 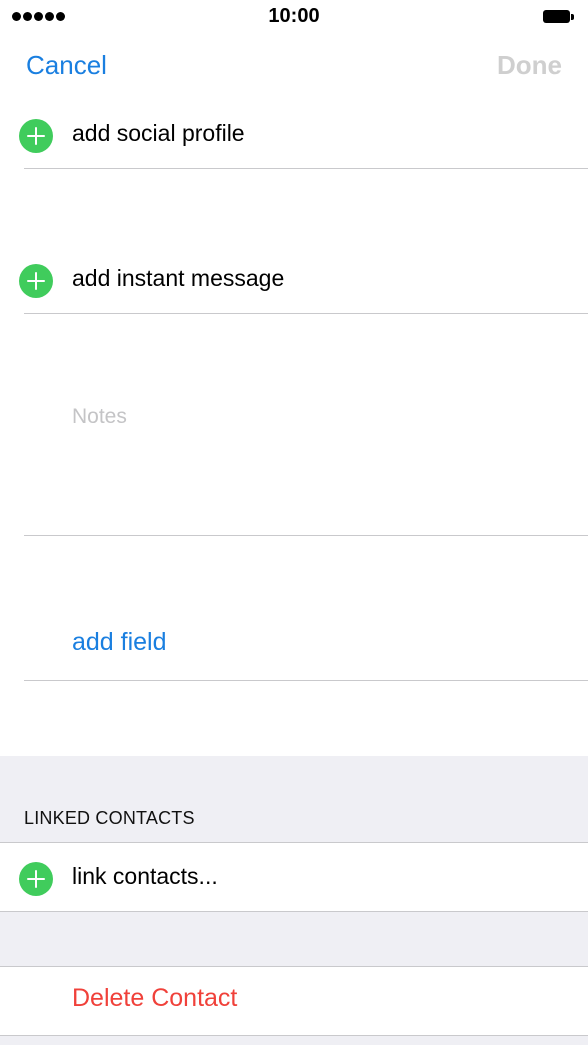 I want to click on link-contacts-plus-icon, so click(x=36, y=879).